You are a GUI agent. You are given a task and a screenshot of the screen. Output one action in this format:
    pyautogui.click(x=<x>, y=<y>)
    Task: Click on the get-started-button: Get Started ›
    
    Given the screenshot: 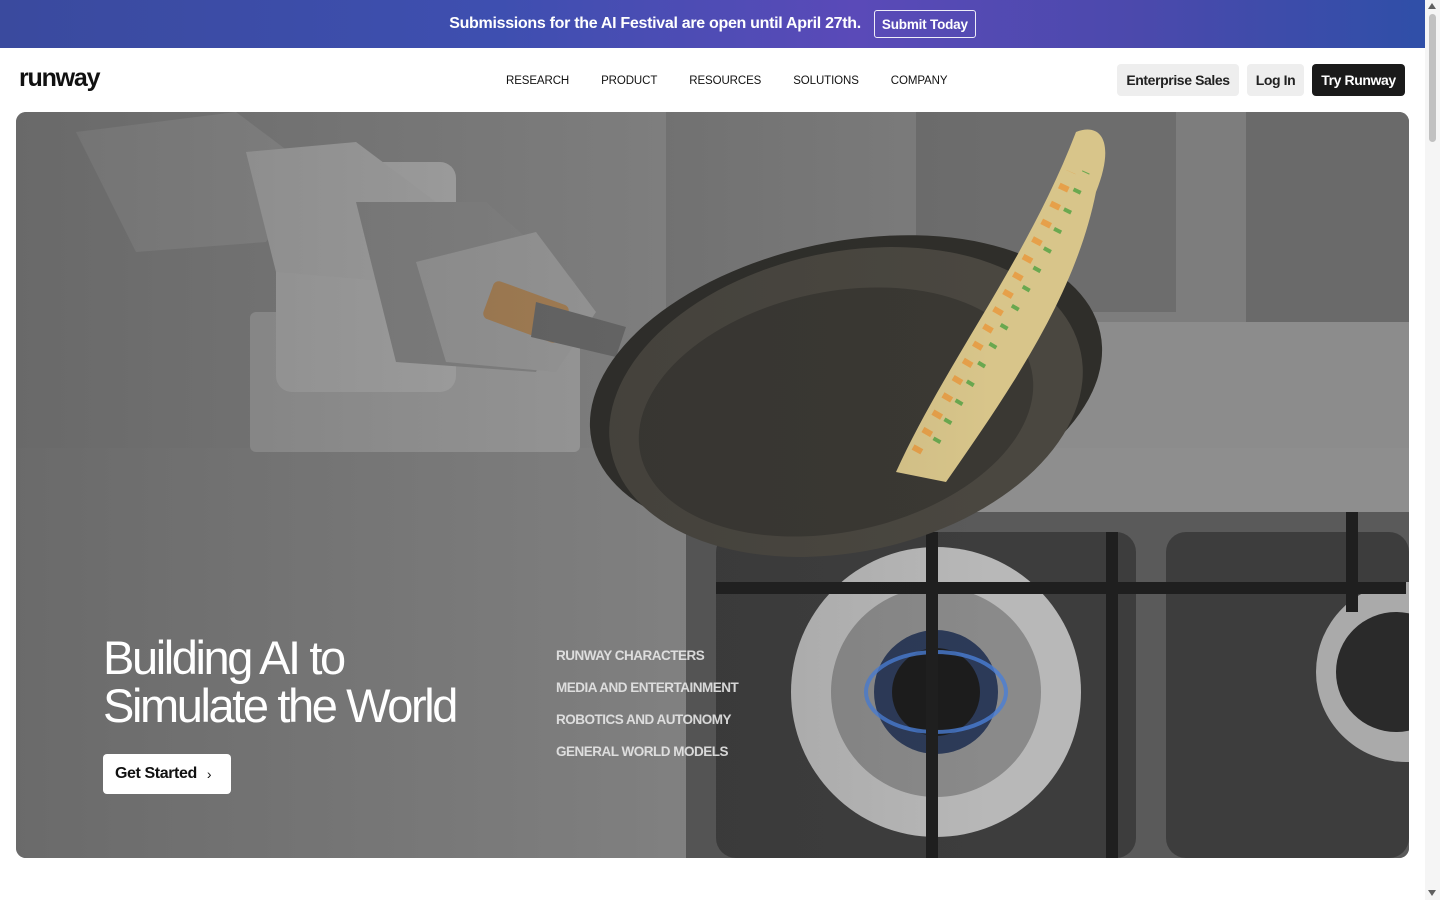 What is the action you would take?
    pyautogui.click(x=167, y=774)
    